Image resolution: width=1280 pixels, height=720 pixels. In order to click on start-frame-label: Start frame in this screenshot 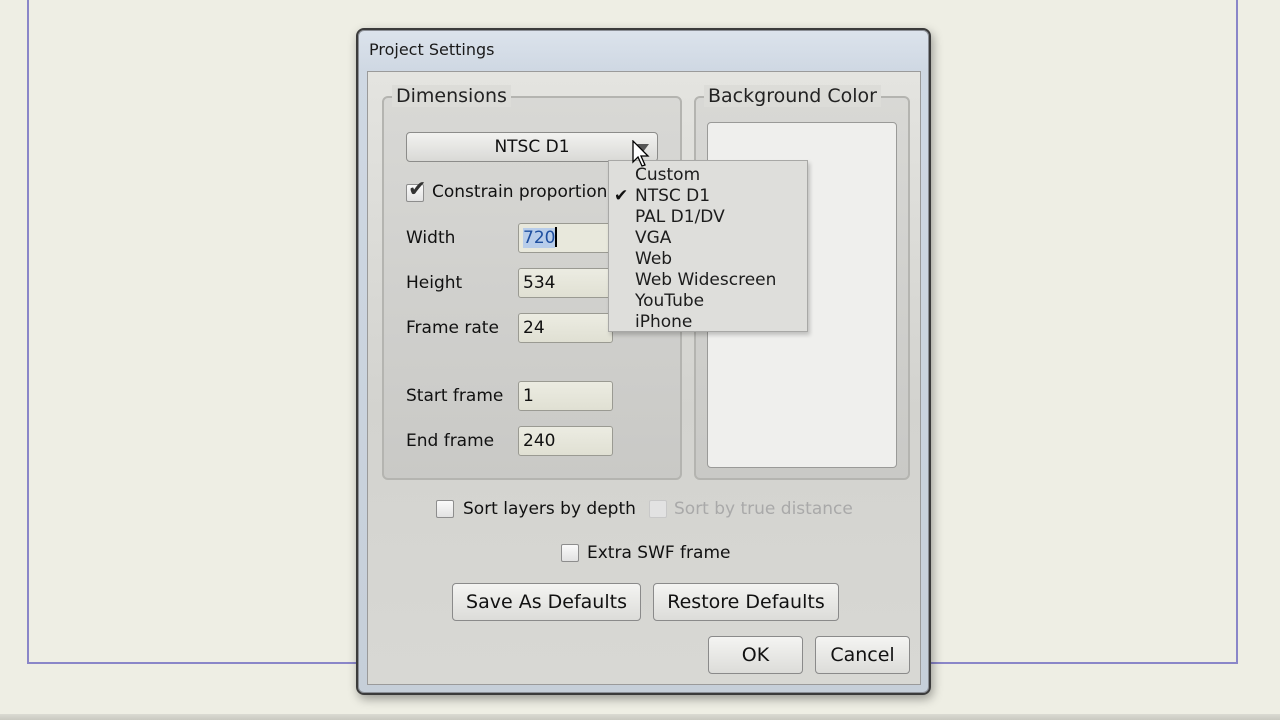, I will do `click(455, 396)`.